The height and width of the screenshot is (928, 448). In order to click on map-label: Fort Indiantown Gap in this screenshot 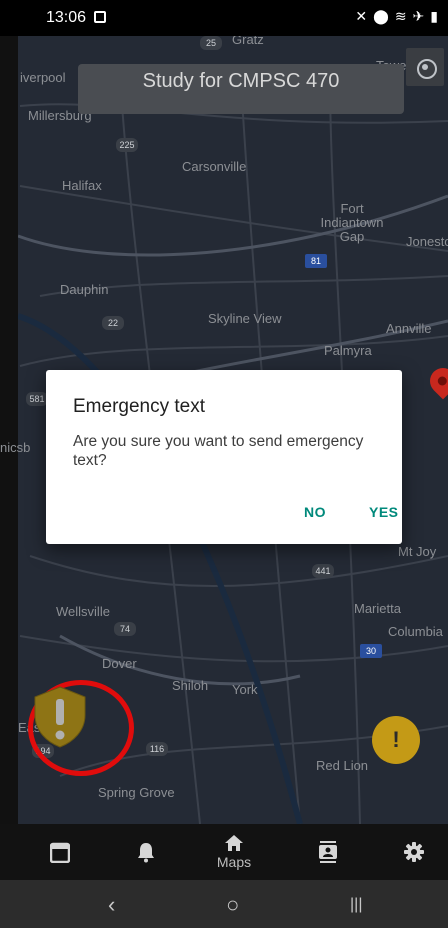, I will do `click(352, 222)`.